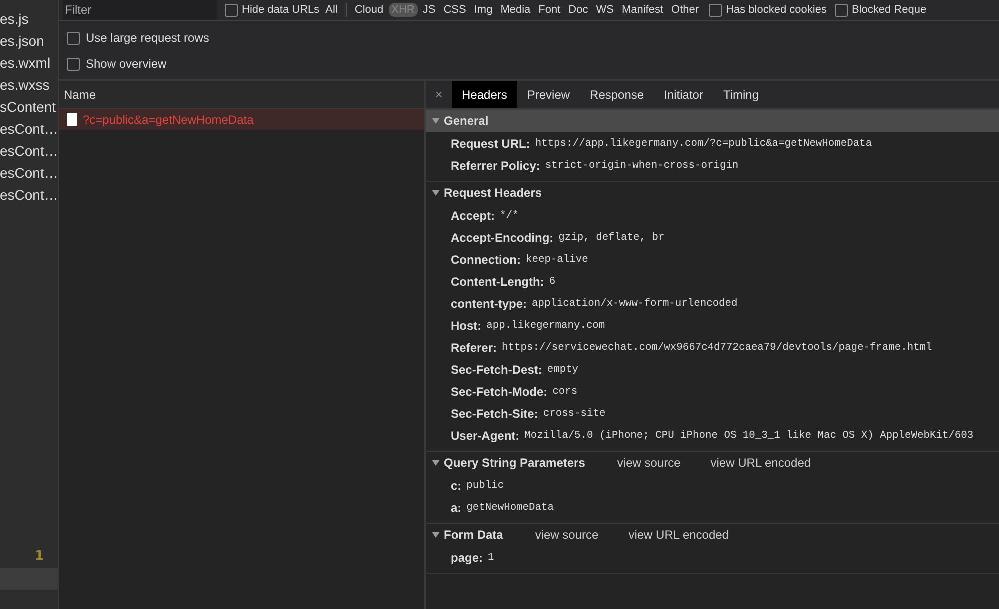 The image size is (999, 609). I want to click on checkbox-label: Blocked Reque, so click(889, 10).